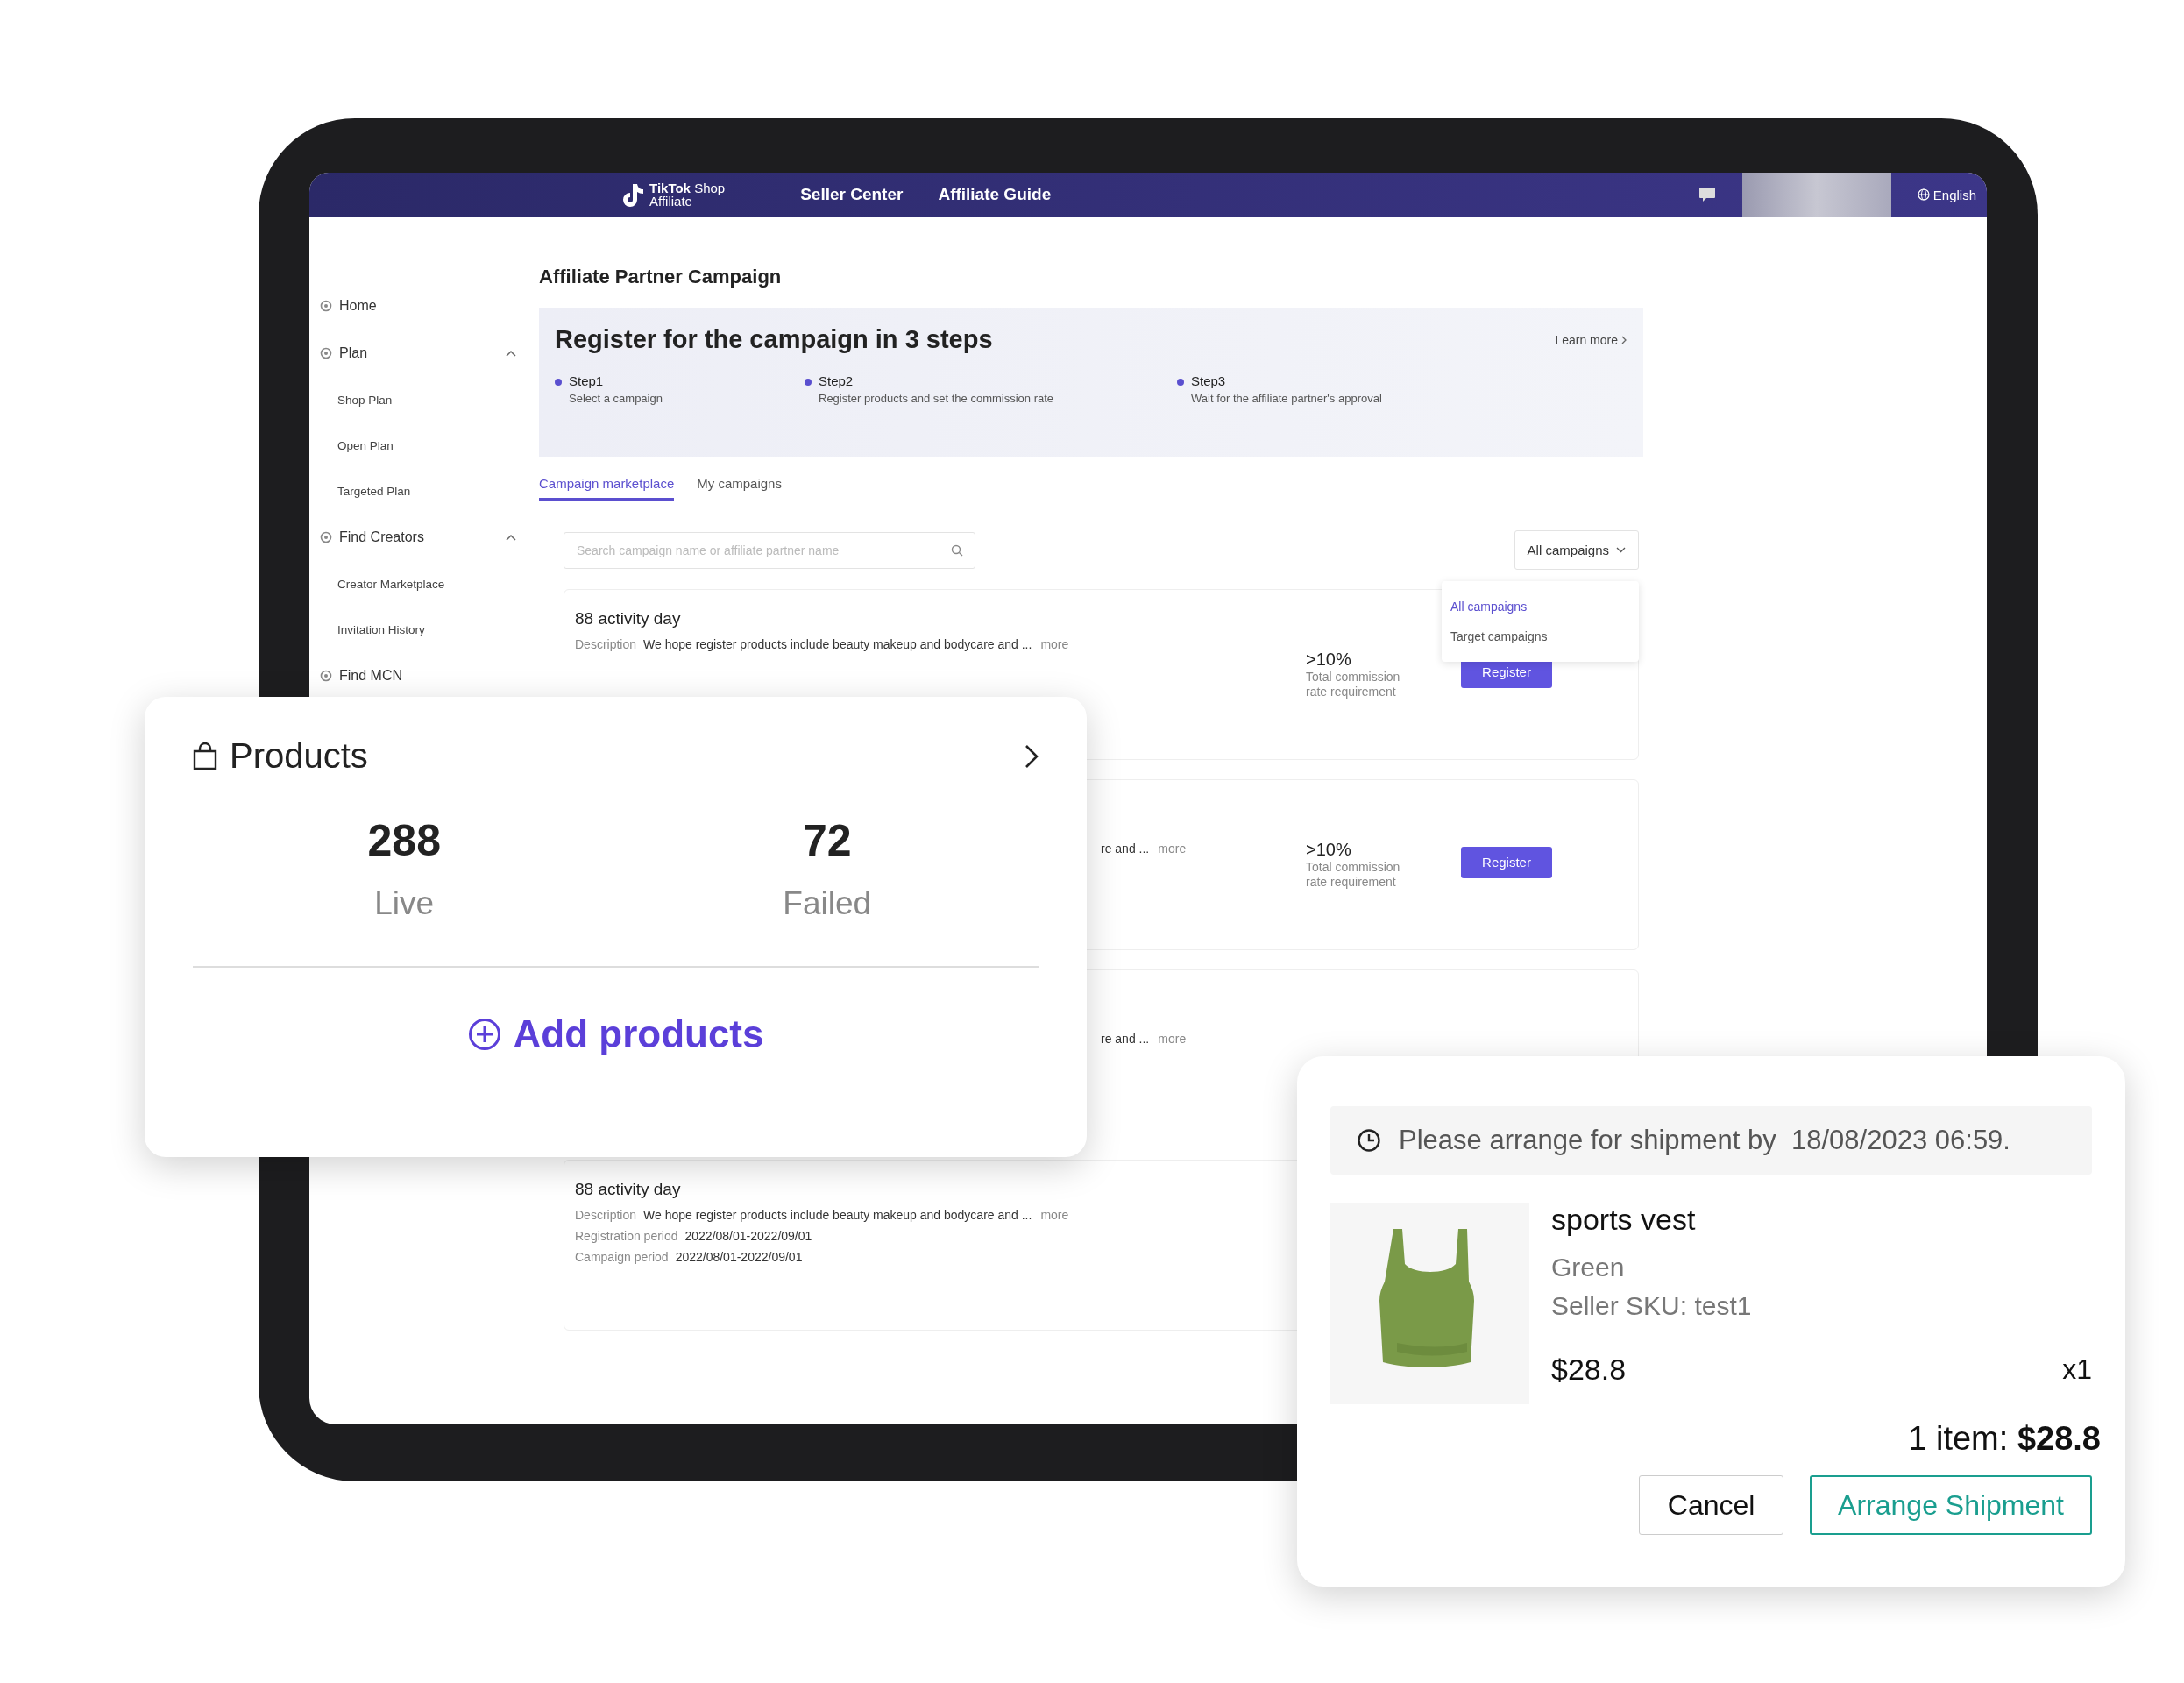 The image size is (2184, 1683). What do you see at coordinates (424, 491) in the screenshot?
I see `sidebar-subitem: Targeted Plan` at bounding box center [424, 491].